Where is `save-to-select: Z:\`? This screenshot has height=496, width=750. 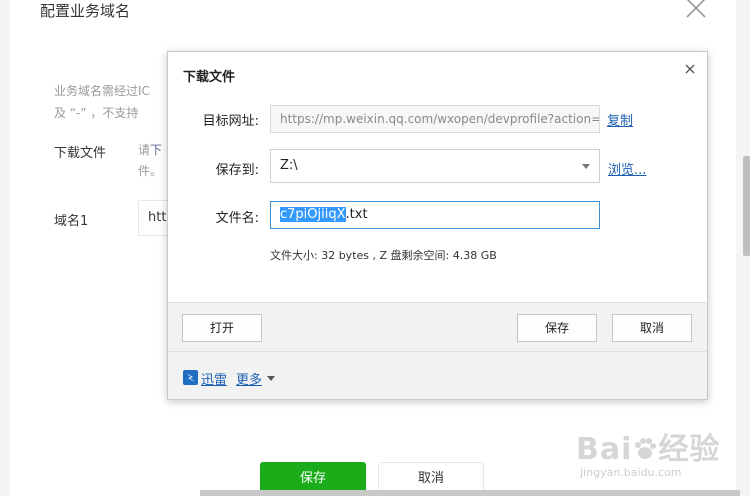 save-to-select: Z:\ is located at coordinates (435, 166).